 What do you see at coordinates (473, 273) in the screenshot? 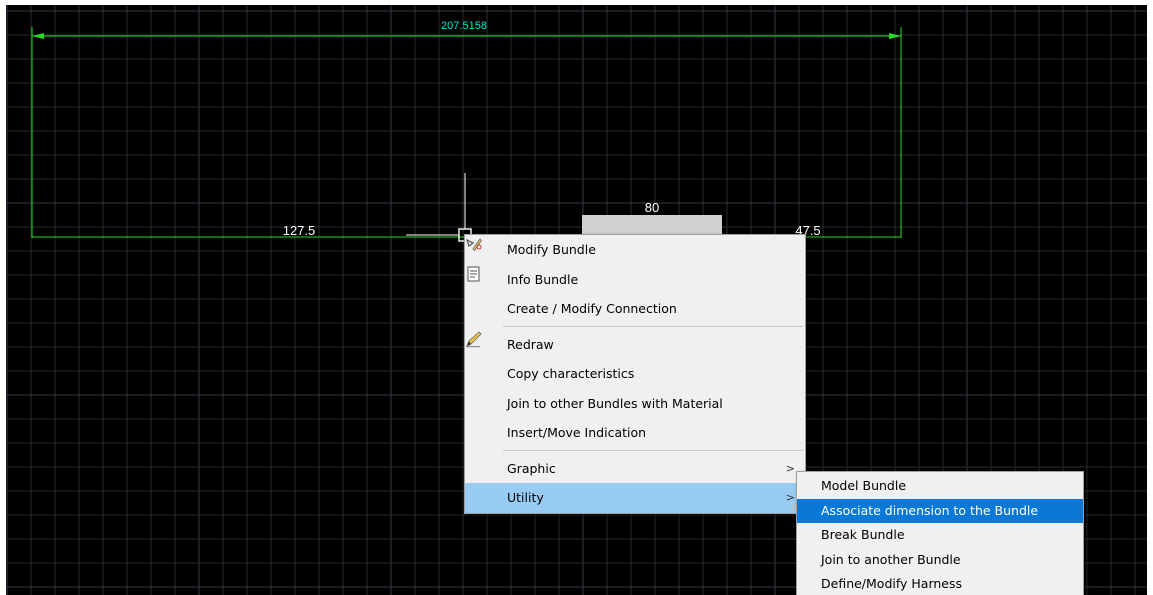
I see `info-bundle-icon` at bounding box center [473, 273].